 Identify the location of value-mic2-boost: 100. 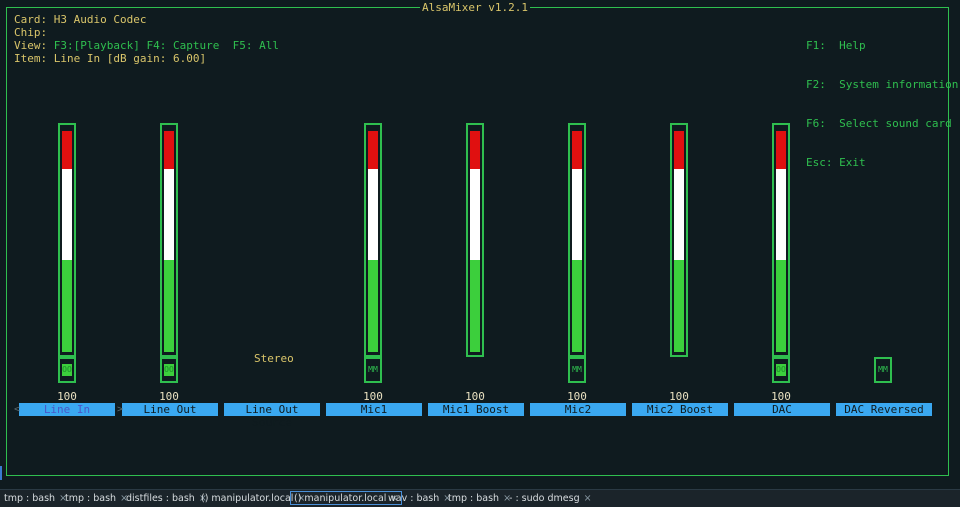
(679, 396).